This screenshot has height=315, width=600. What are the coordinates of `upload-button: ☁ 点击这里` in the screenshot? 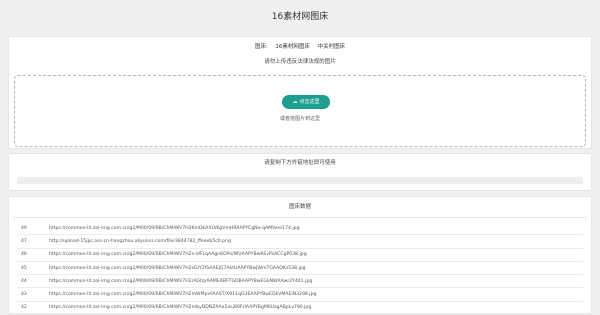 It's located at (306, 102).